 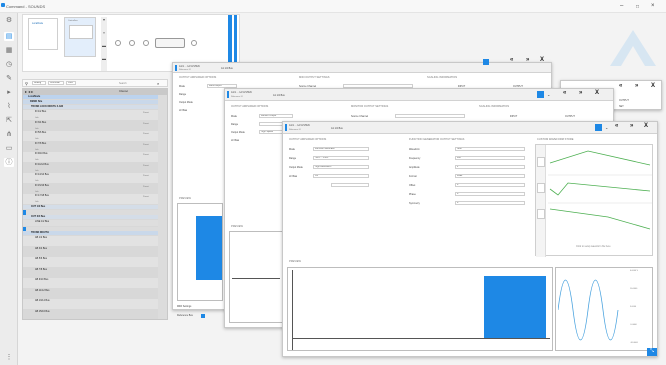 I want to click on offset-label: Offset, so click(x=412, y=185).